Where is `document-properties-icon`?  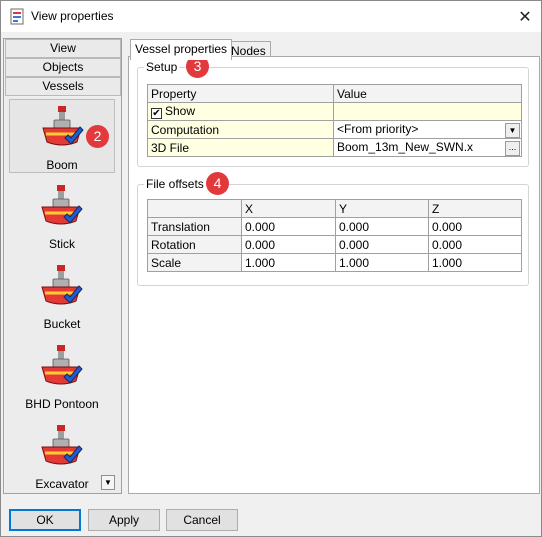
document-properties-icon is located at coordinates (17, 16).